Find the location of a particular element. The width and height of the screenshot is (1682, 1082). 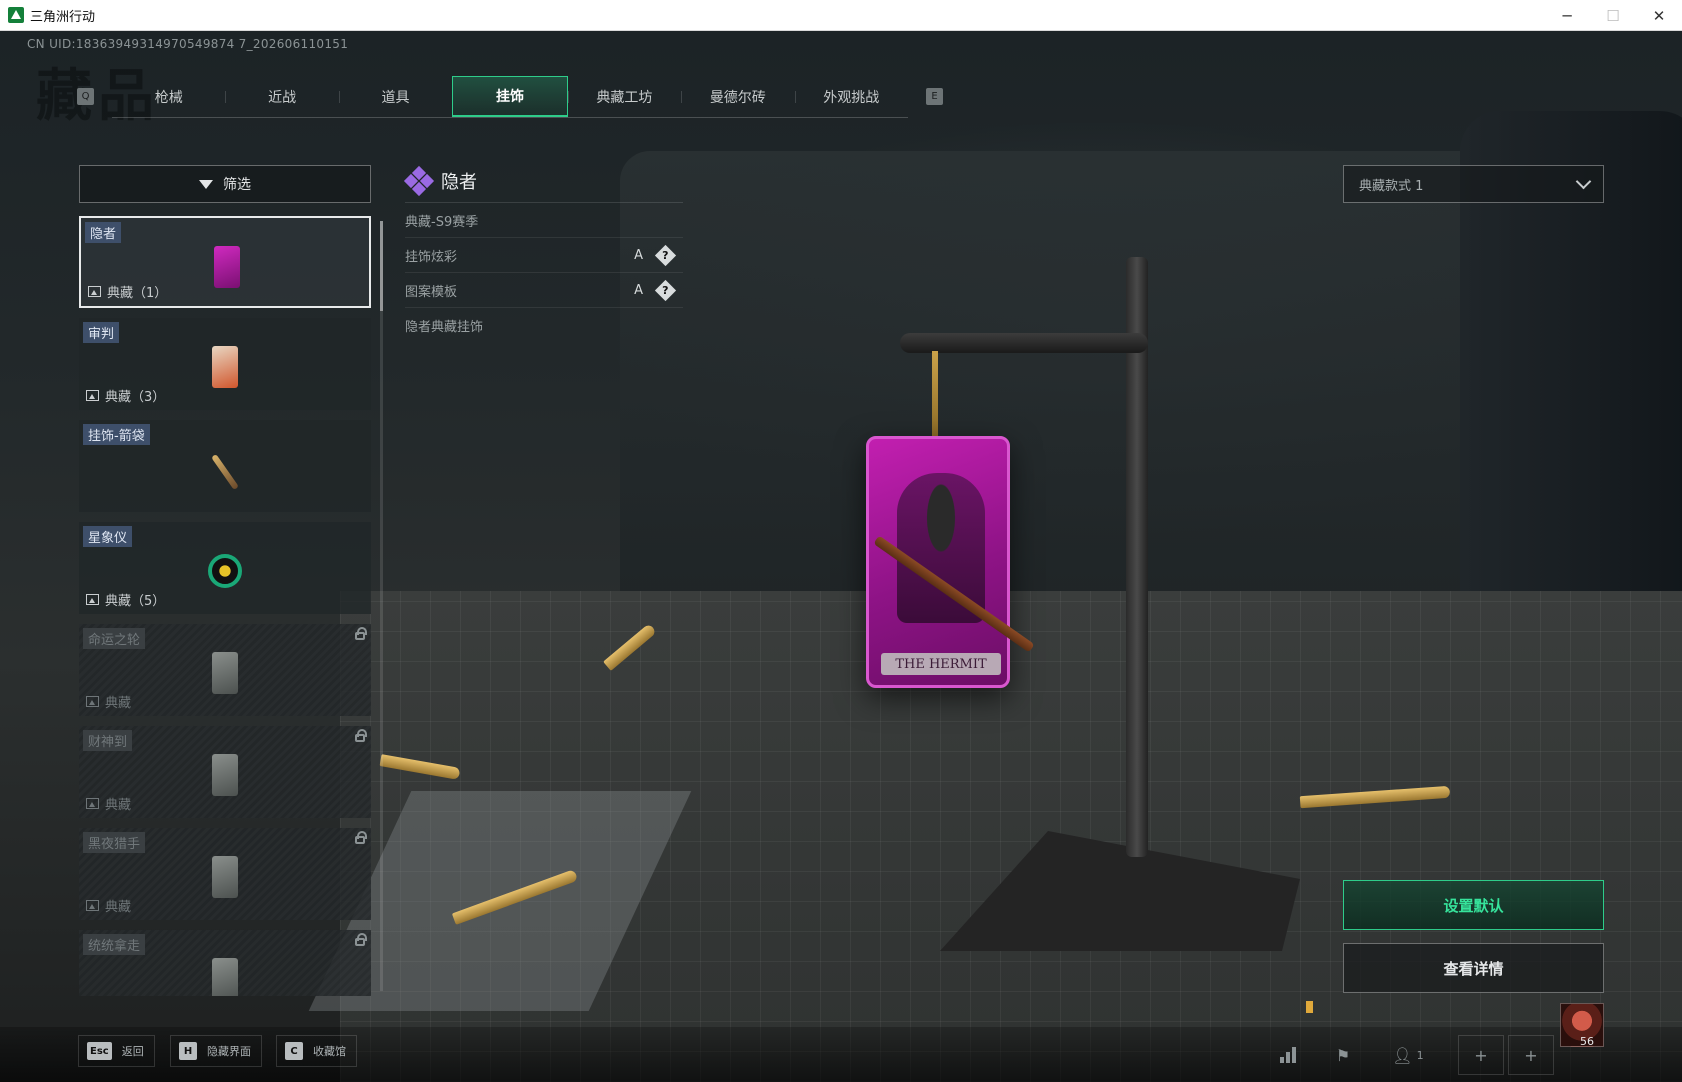

item-name: 命运之轮 is located at coordinates (114, 638).